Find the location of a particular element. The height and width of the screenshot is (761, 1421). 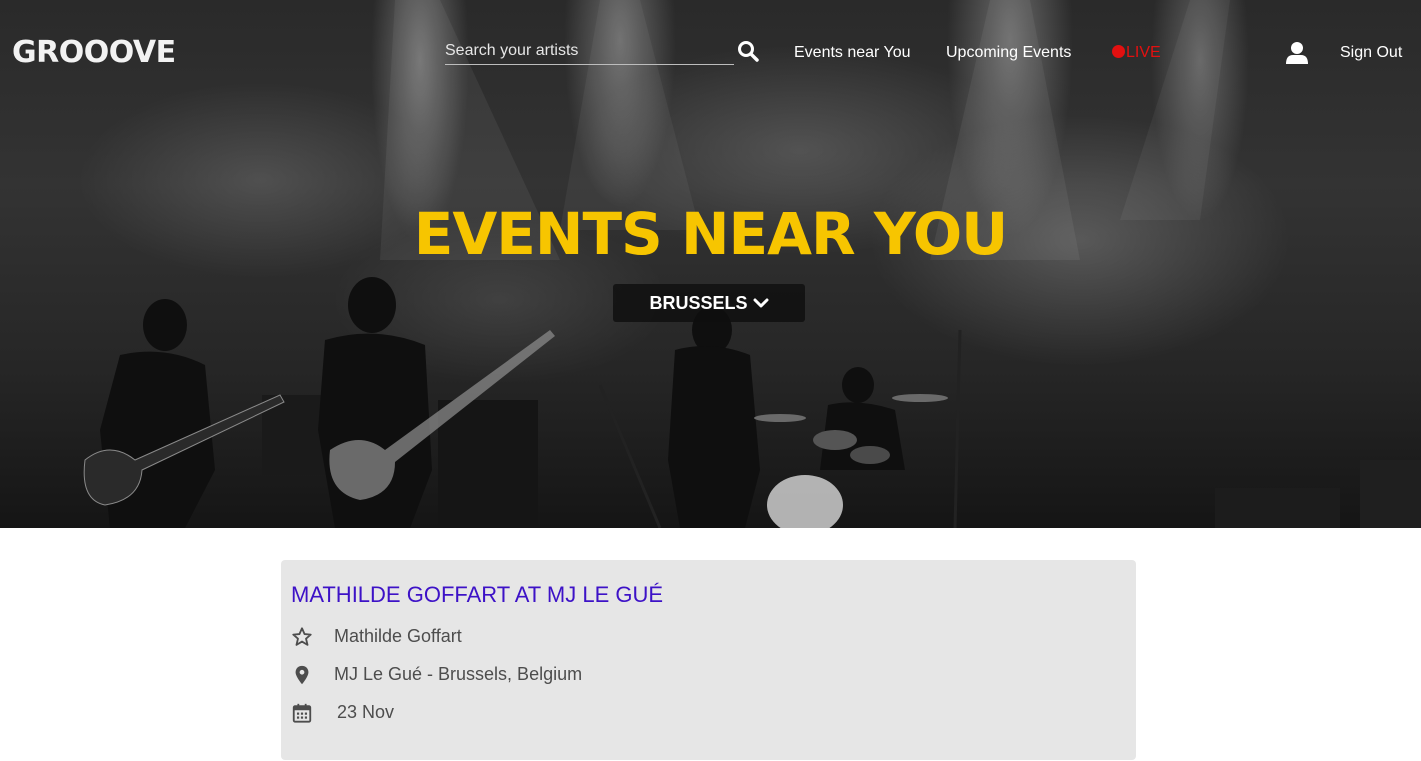

city-selector-button: BRUSSELS is located at coordinates (709, 303).